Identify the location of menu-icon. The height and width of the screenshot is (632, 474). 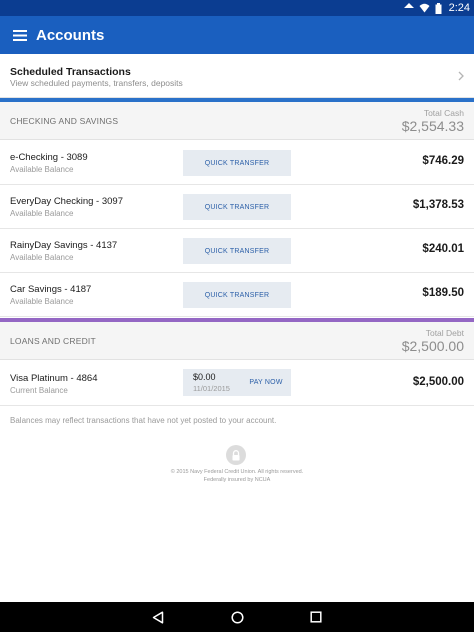
(20, 35).